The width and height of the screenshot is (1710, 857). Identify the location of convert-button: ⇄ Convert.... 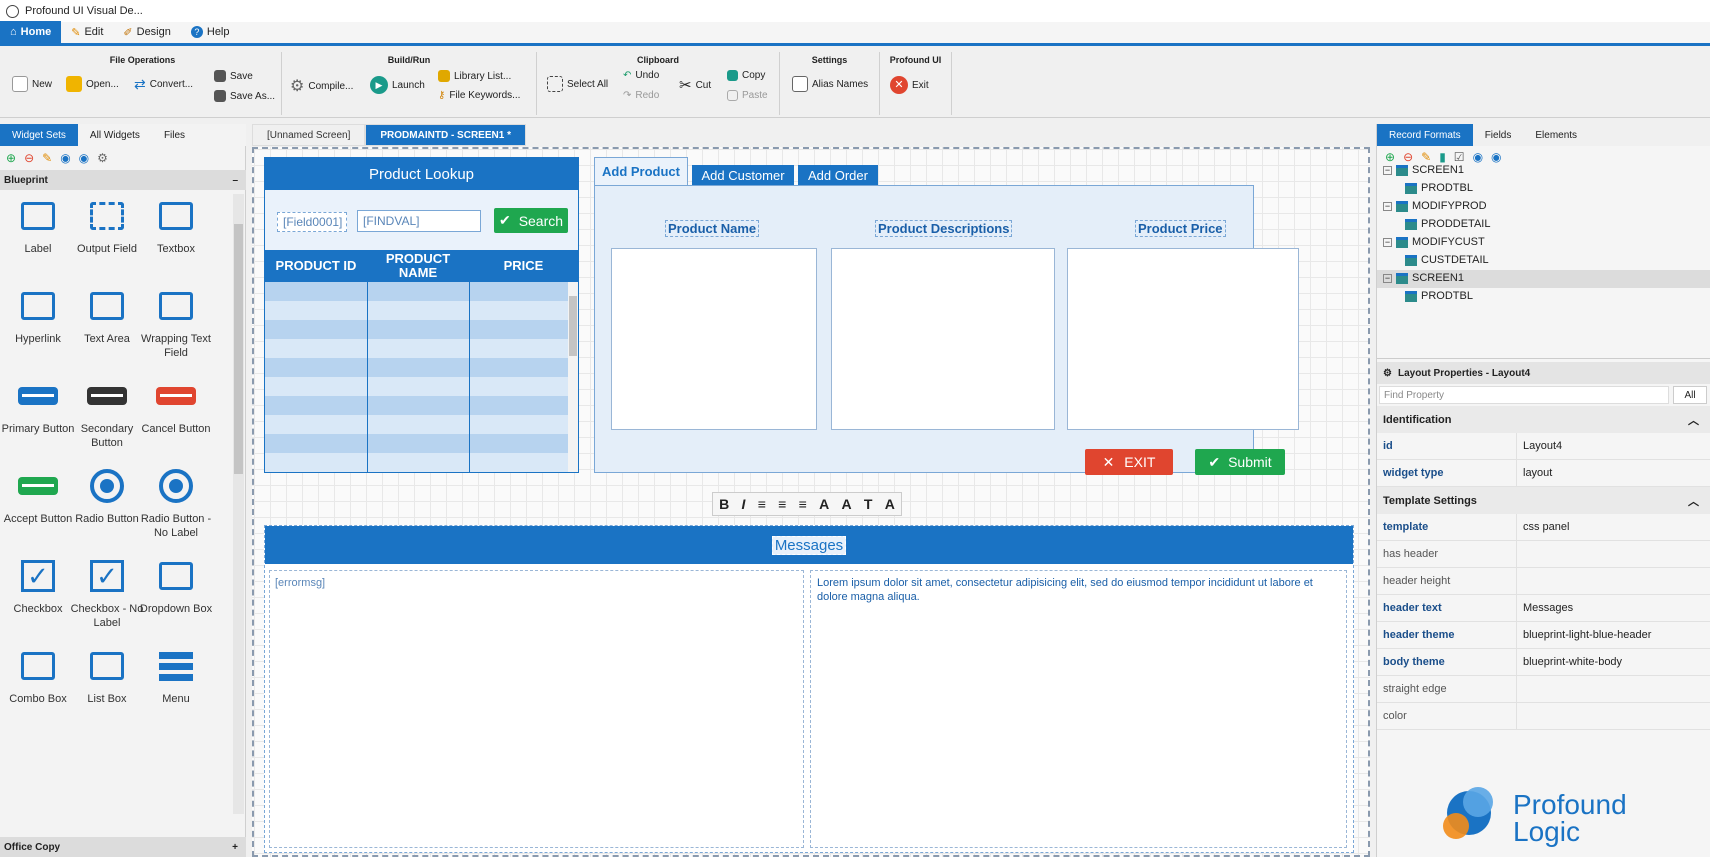
(163, 84).